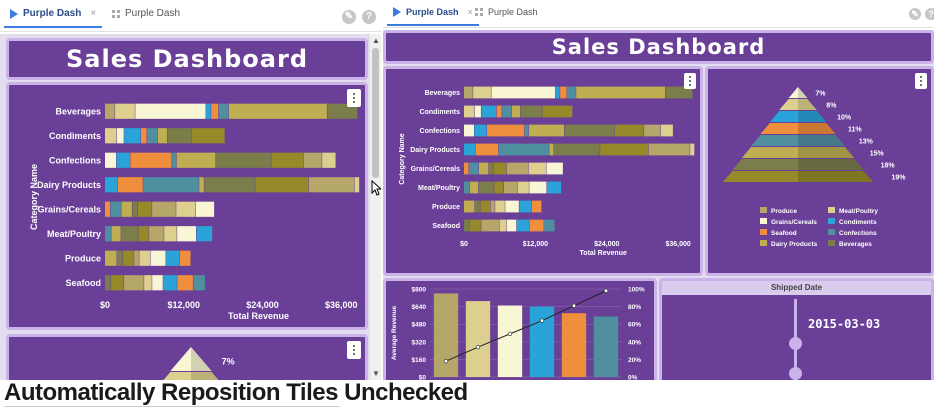 This screenshot has height=410, width=934. I want to click on scroll-up-icon: ▲, so click(376, 40).